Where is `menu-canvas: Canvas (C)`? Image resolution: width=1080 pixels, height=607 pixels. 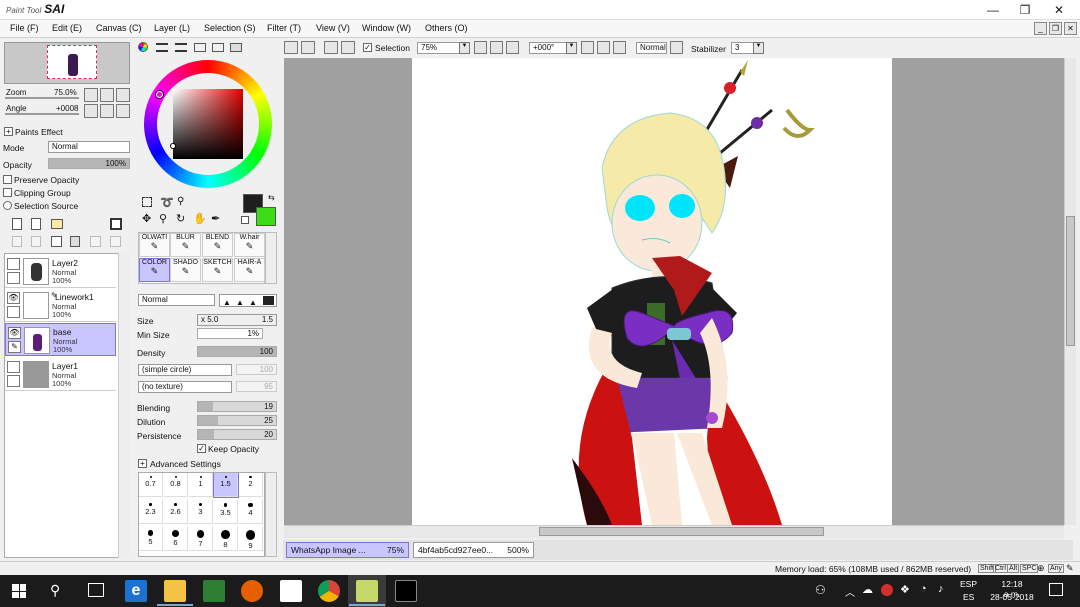 menu-canvas: Canvas (C) is located at coordinates (119, 28).